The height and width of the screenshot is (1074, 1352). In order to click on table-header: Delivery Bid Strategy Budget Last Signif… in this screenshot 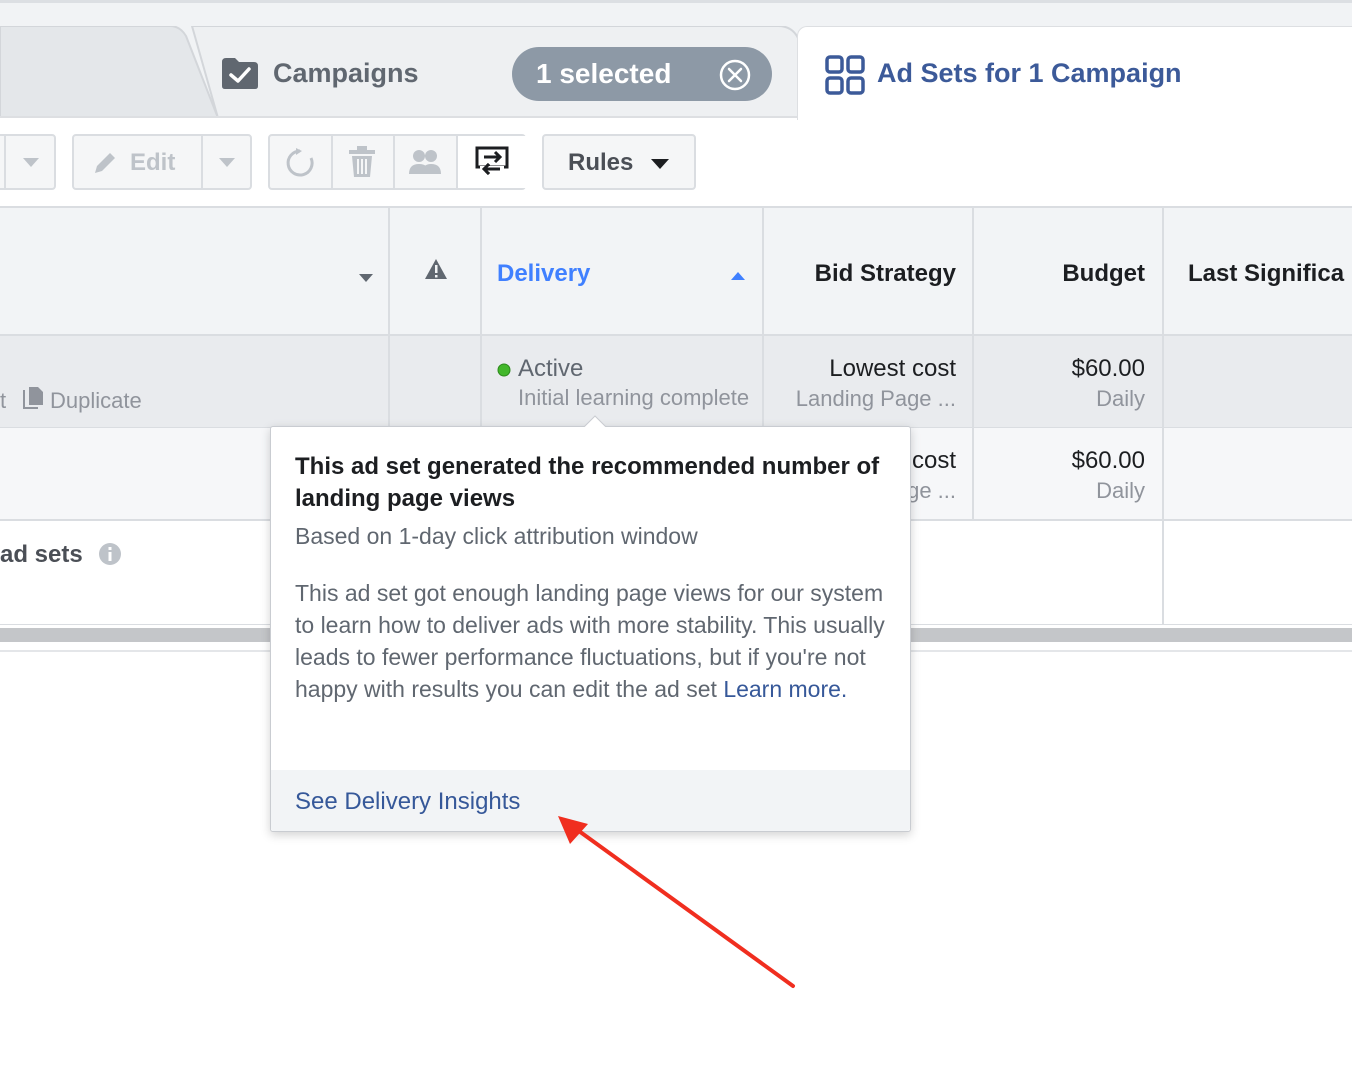, I will do `click(676, 271)`.